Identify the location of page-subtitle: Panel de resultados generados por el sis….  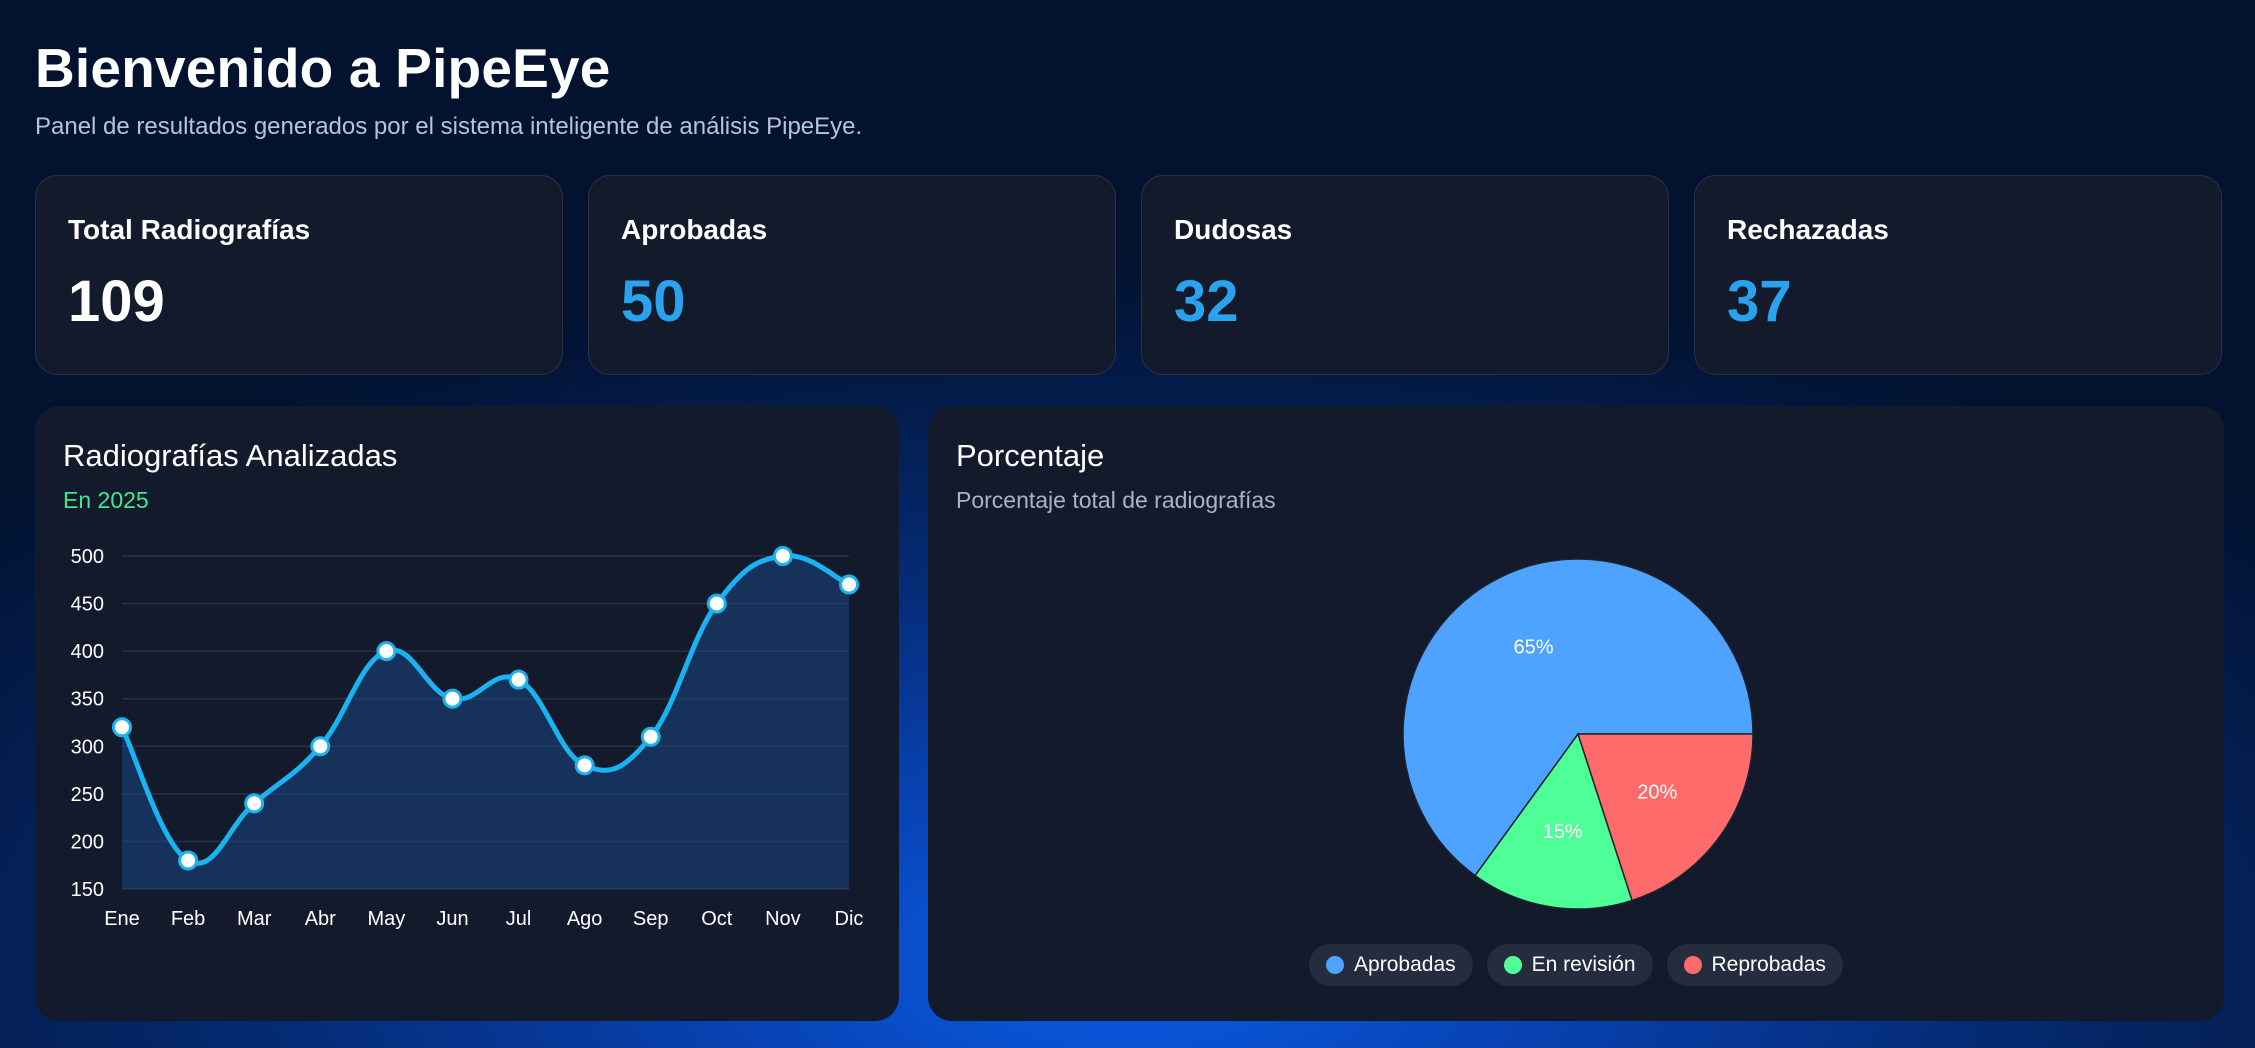
(449, 126).